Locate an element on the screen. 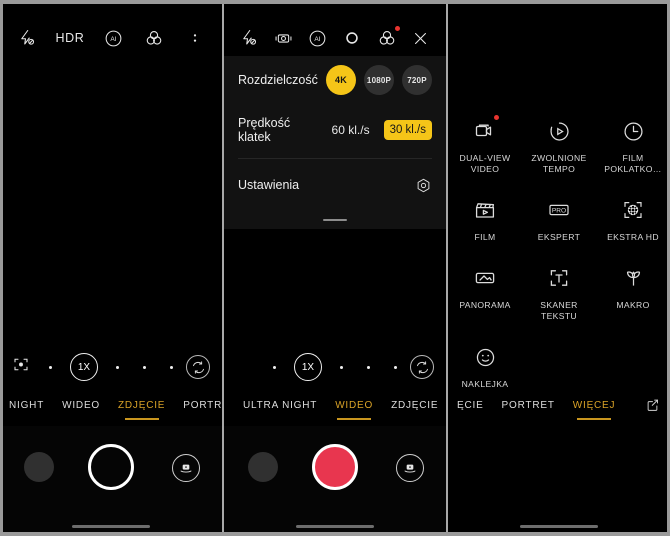 The height and width of the screenshot is (536, 670). hdr-toggle: HDR is located at coordinates (70, 38).